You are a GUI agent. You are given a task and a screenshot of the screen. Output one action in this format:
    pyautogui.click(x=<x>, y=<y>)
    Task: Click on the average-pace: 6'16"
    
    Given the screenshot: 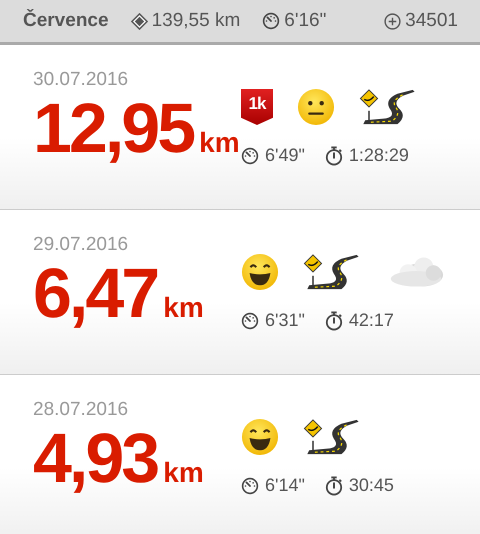 What is the action you would take?
    pyautogui.click(x=305, y=21)
    